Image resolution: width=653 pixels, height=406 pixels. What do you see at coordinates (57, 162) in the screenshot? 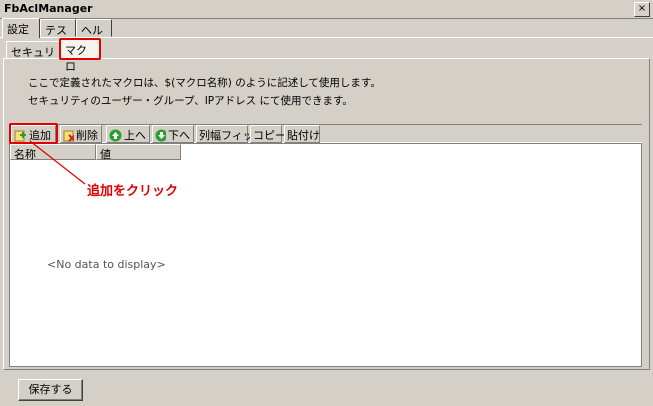
I see `callout-arrow` at bounding box center [57, 162].